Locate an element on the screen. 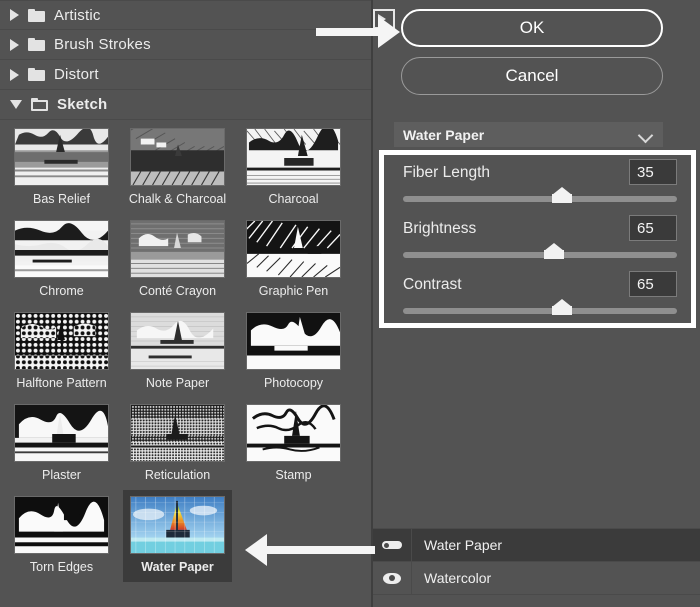  filter-effect-stack: Water Paper Watercolor is located at coordinates (536, 561).